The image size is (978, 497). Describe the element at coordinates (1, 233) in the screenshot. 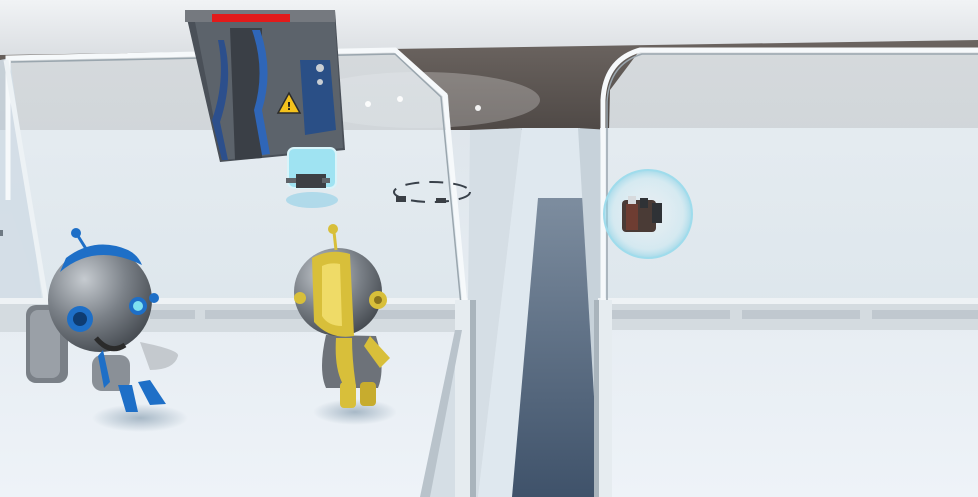

I see `left-edge-chip` at that location.